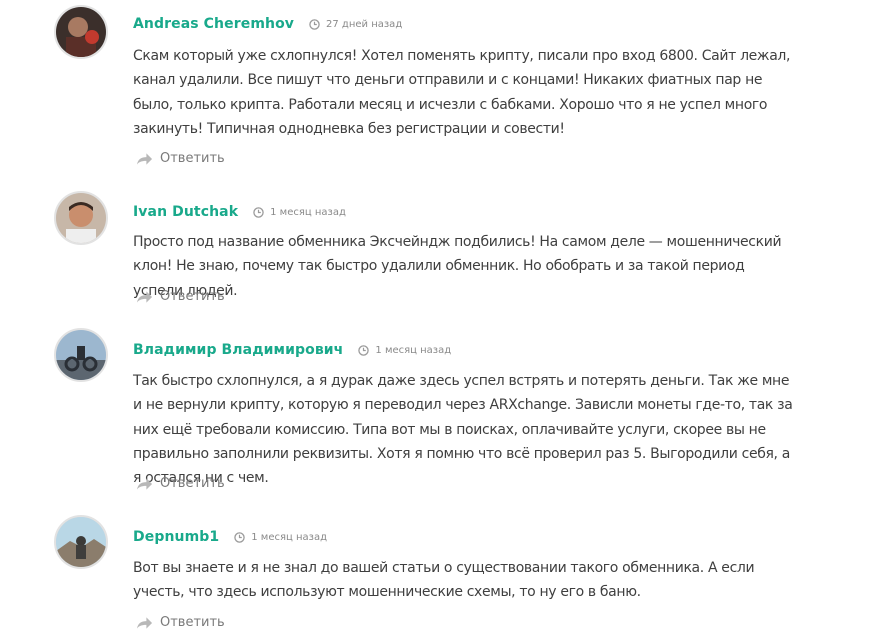 Image resolution: width=884 pixels, height=643 pixels. I want to click on comment-meta: Andreas Cheremhov 27 дней назад, so click(267, 24).